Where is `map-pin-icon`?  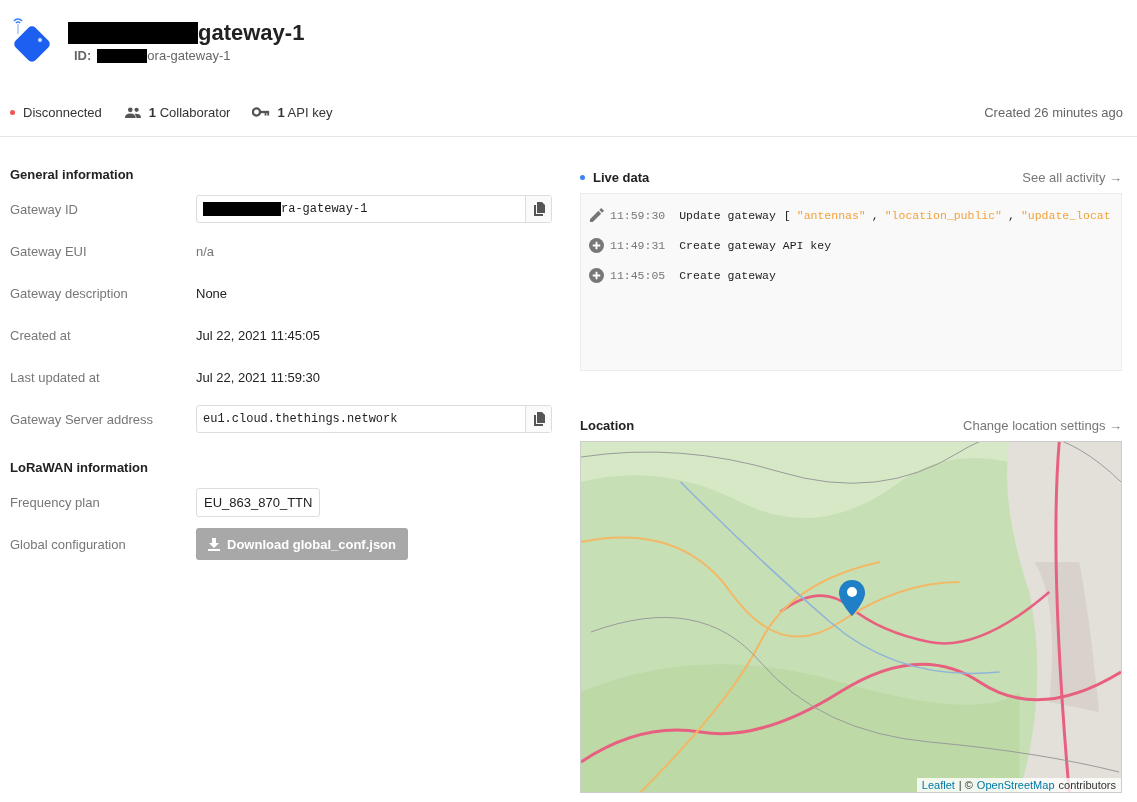 map-pin-icon is located at coordinates (852, 598).